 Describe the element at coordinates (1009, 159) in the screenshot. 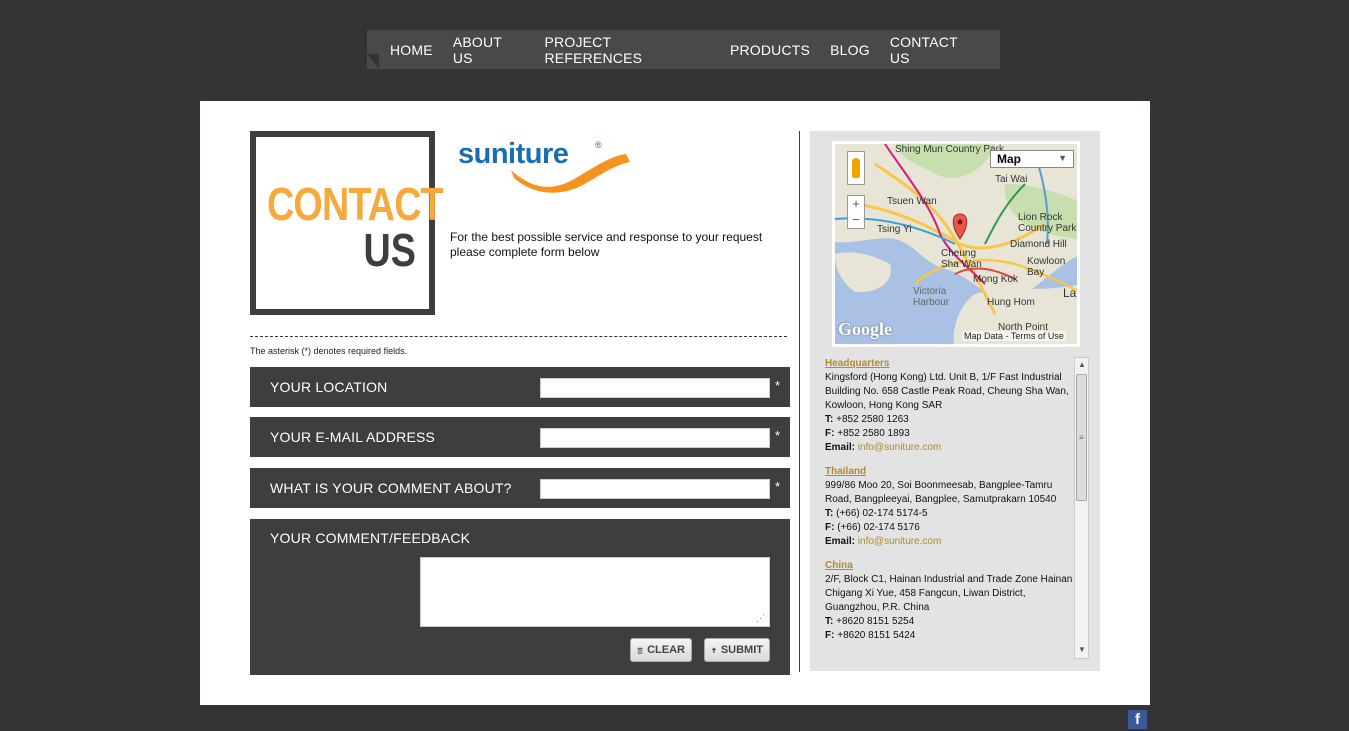

I see `map-type-label: Map` at that location.